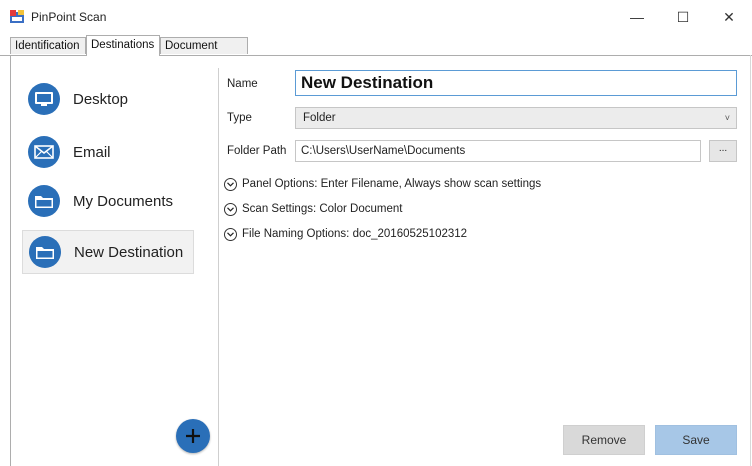 This screenshot has width=752, height=466. I want to click on sidebar-item-email: Email, so click(108, 152).